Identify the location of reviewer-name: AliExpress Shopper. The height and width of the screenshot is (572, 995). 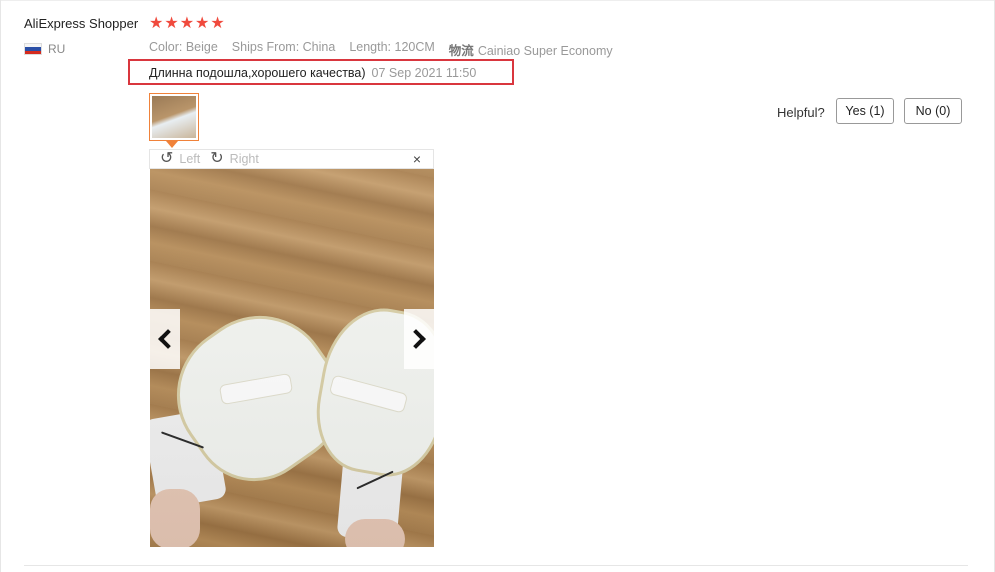
(81, 23).